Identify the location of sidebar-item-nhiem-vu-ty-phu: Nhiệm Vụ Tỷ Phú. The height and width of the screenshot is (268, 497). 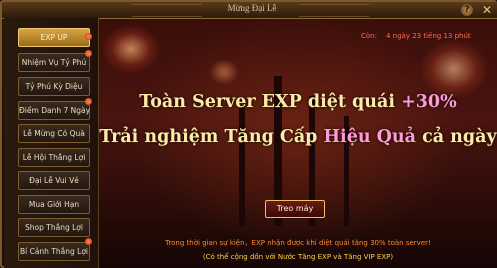
(54, 62).